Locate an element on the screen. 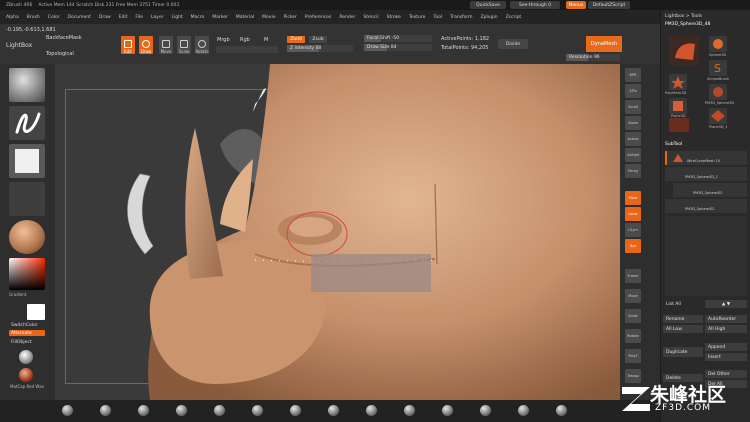 The width and height of the screenshot is (750, 422). quicksave-button: QuickSave is located at coordinates (488, 5).